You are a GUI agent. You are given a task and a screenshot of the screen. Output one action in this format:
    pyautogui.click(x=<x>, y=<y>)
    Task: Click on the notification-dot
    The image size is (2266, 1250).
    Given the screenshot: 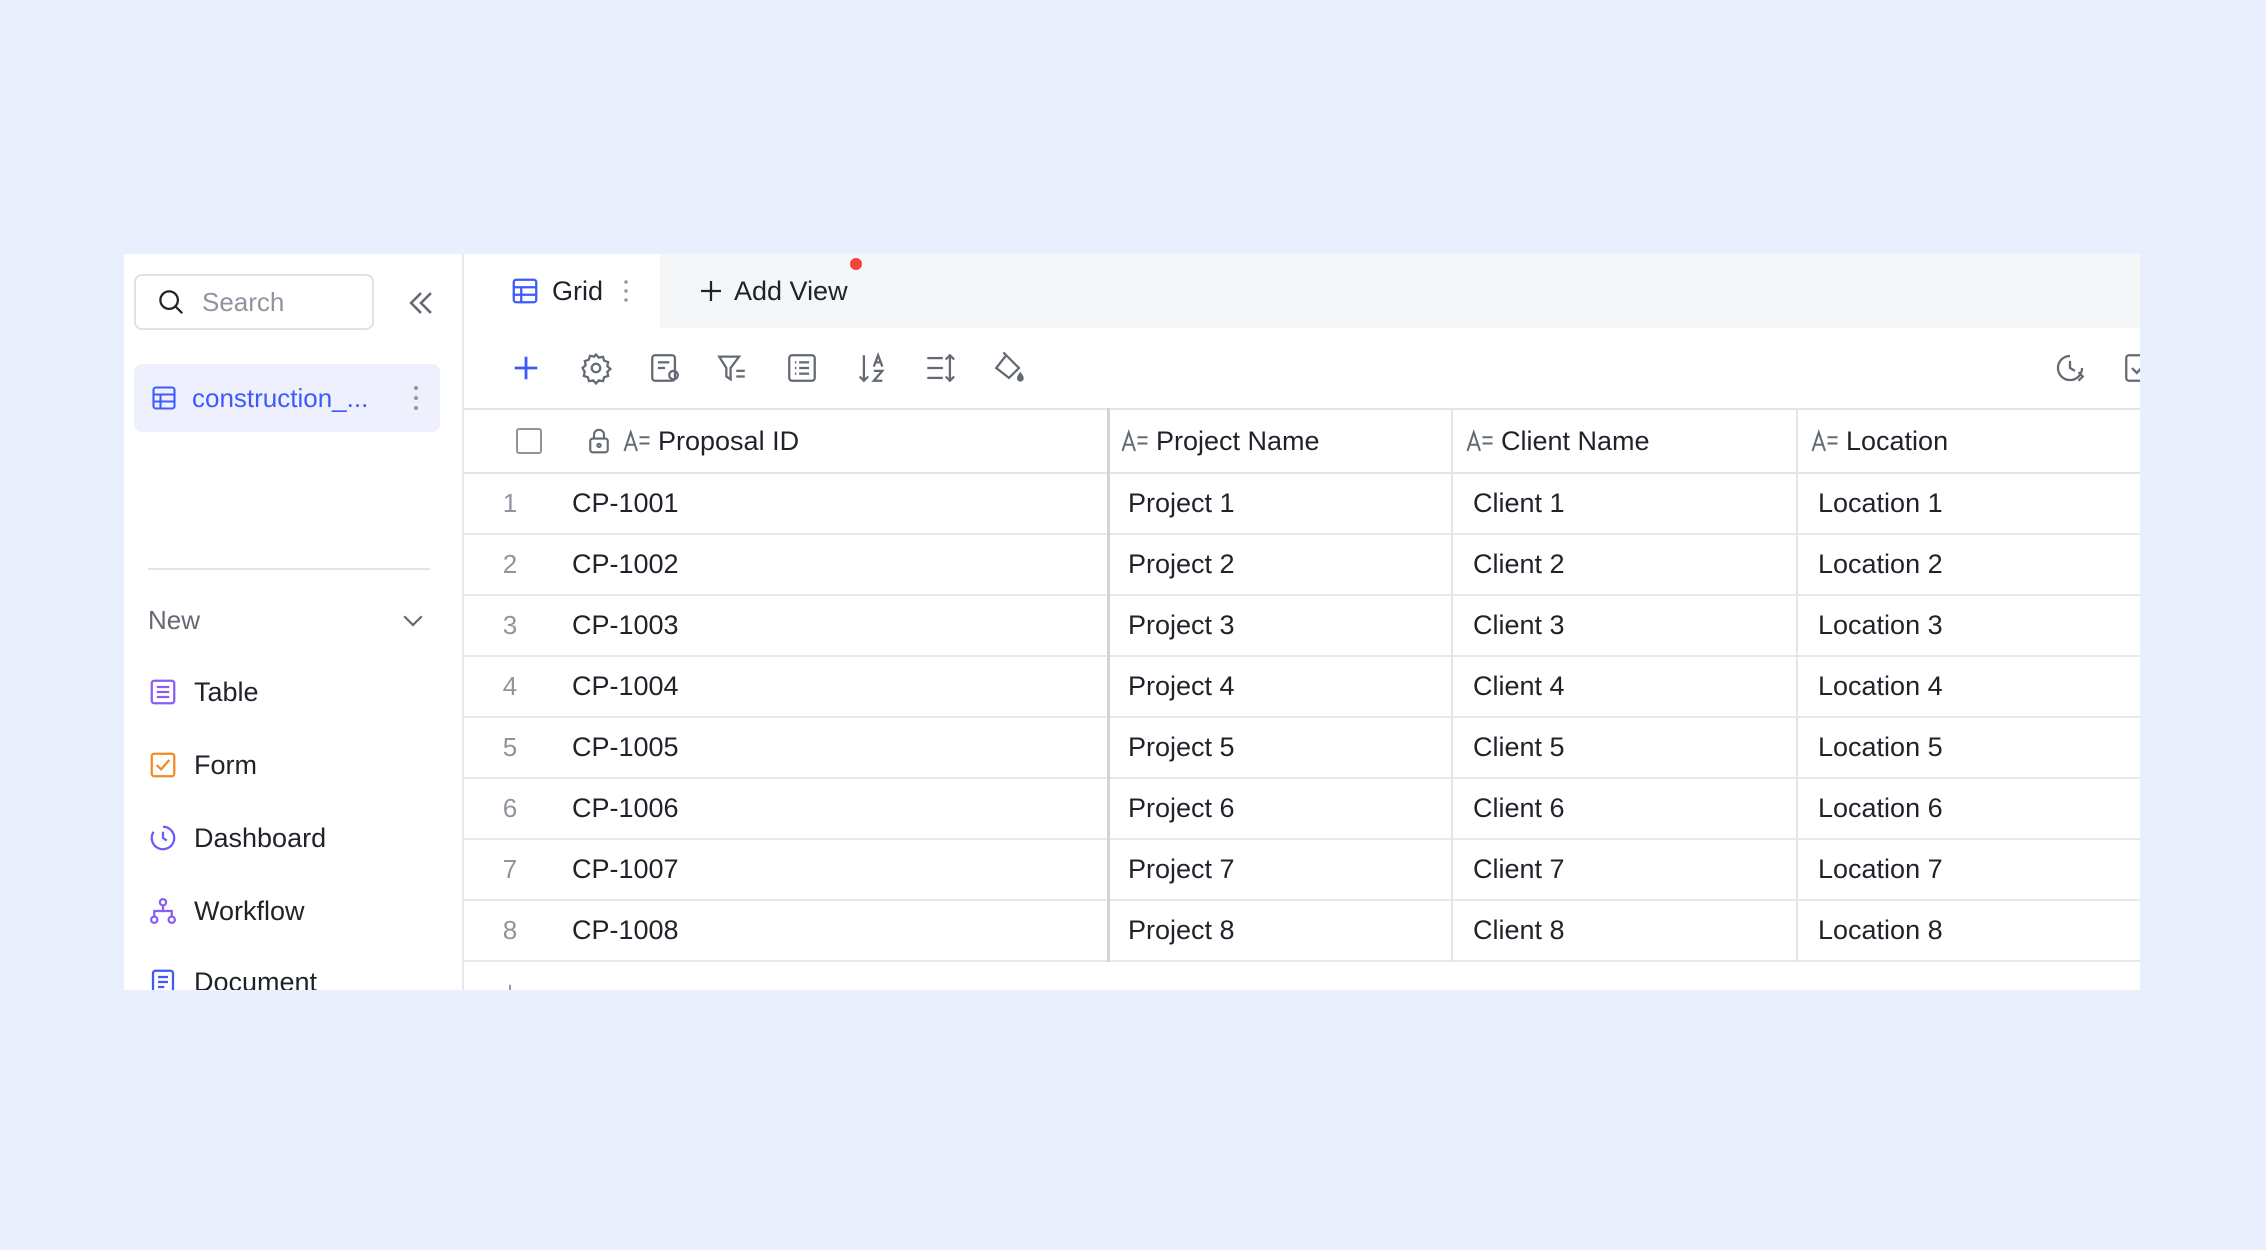 What is the action you would take?
    pyautogui.click(x=856, y=264)
    